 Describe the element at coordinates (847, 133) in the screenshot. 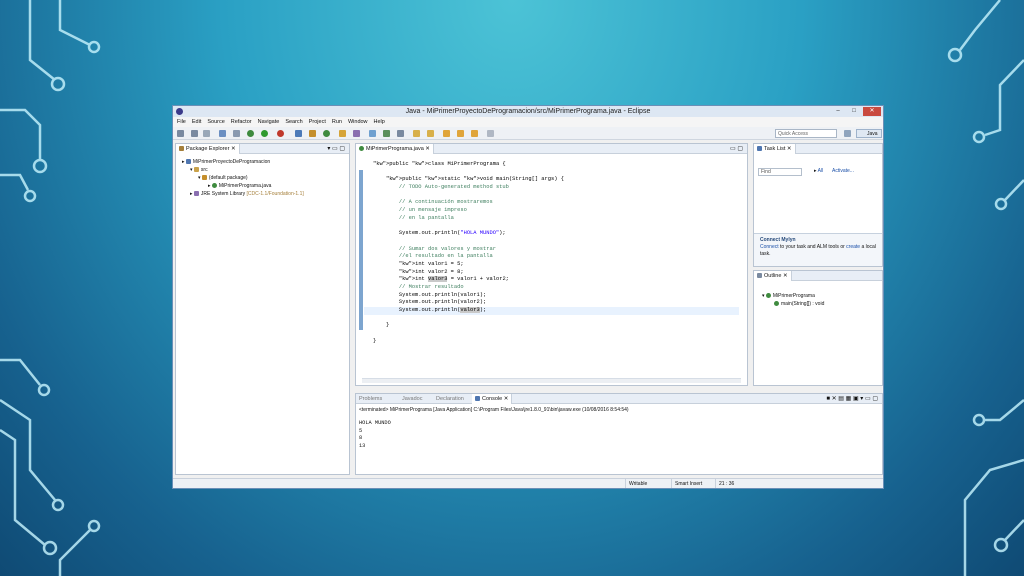

I see `open-perspective-icon` at that location.